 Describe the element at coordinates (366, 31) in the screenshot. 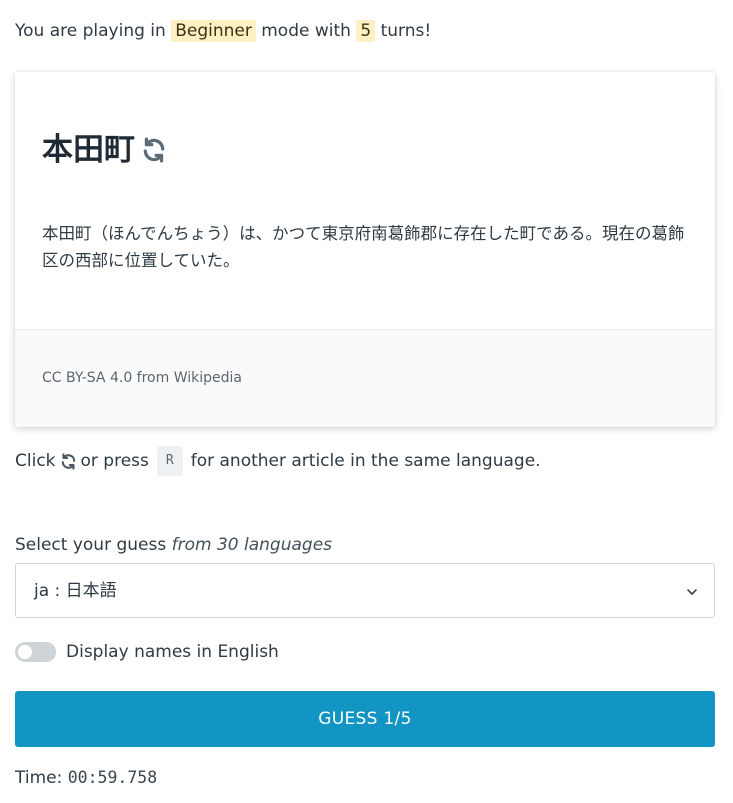

I see `turns-badge: 5` at that location.